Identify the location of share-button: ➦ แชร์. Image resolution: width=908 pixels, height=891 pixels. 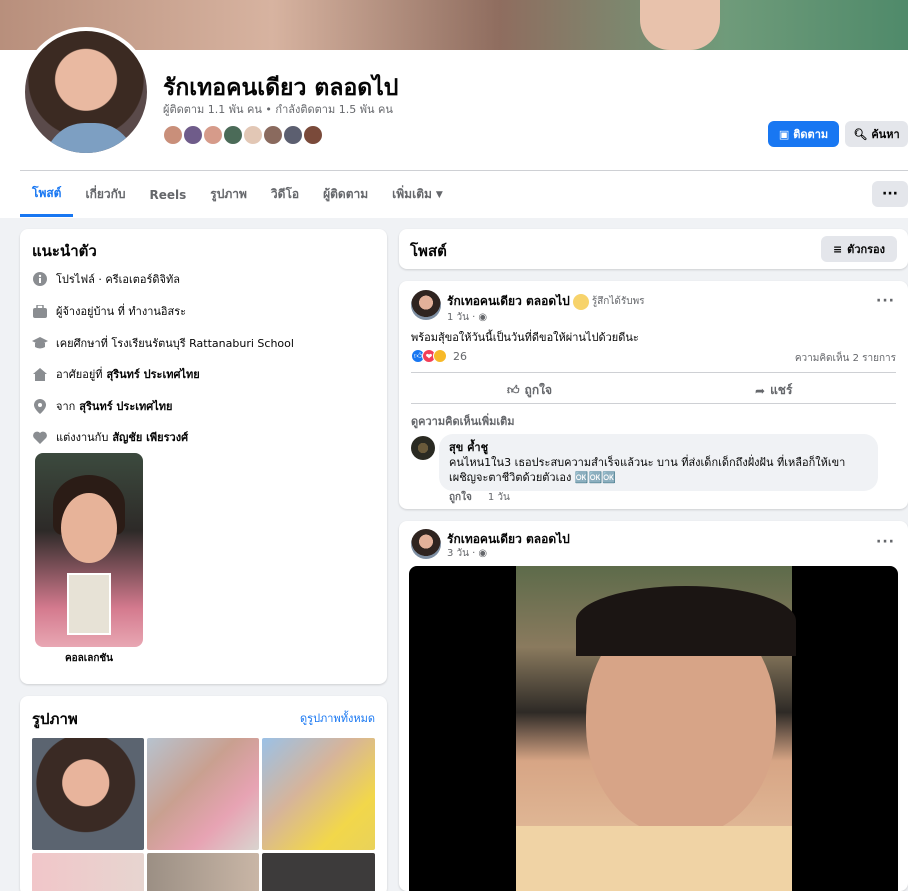
(773, 390).